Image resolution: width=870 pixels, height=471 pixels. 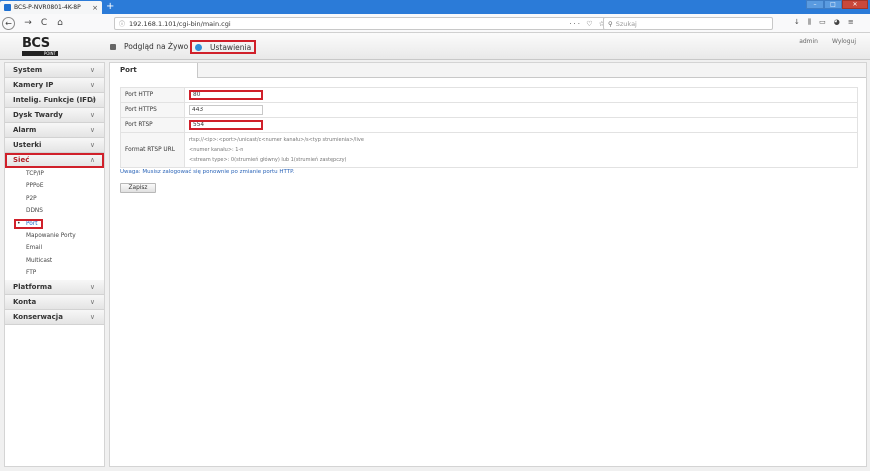 I want to click on rtsp-port-label: Port RTSP, so click(x=153, y=125).